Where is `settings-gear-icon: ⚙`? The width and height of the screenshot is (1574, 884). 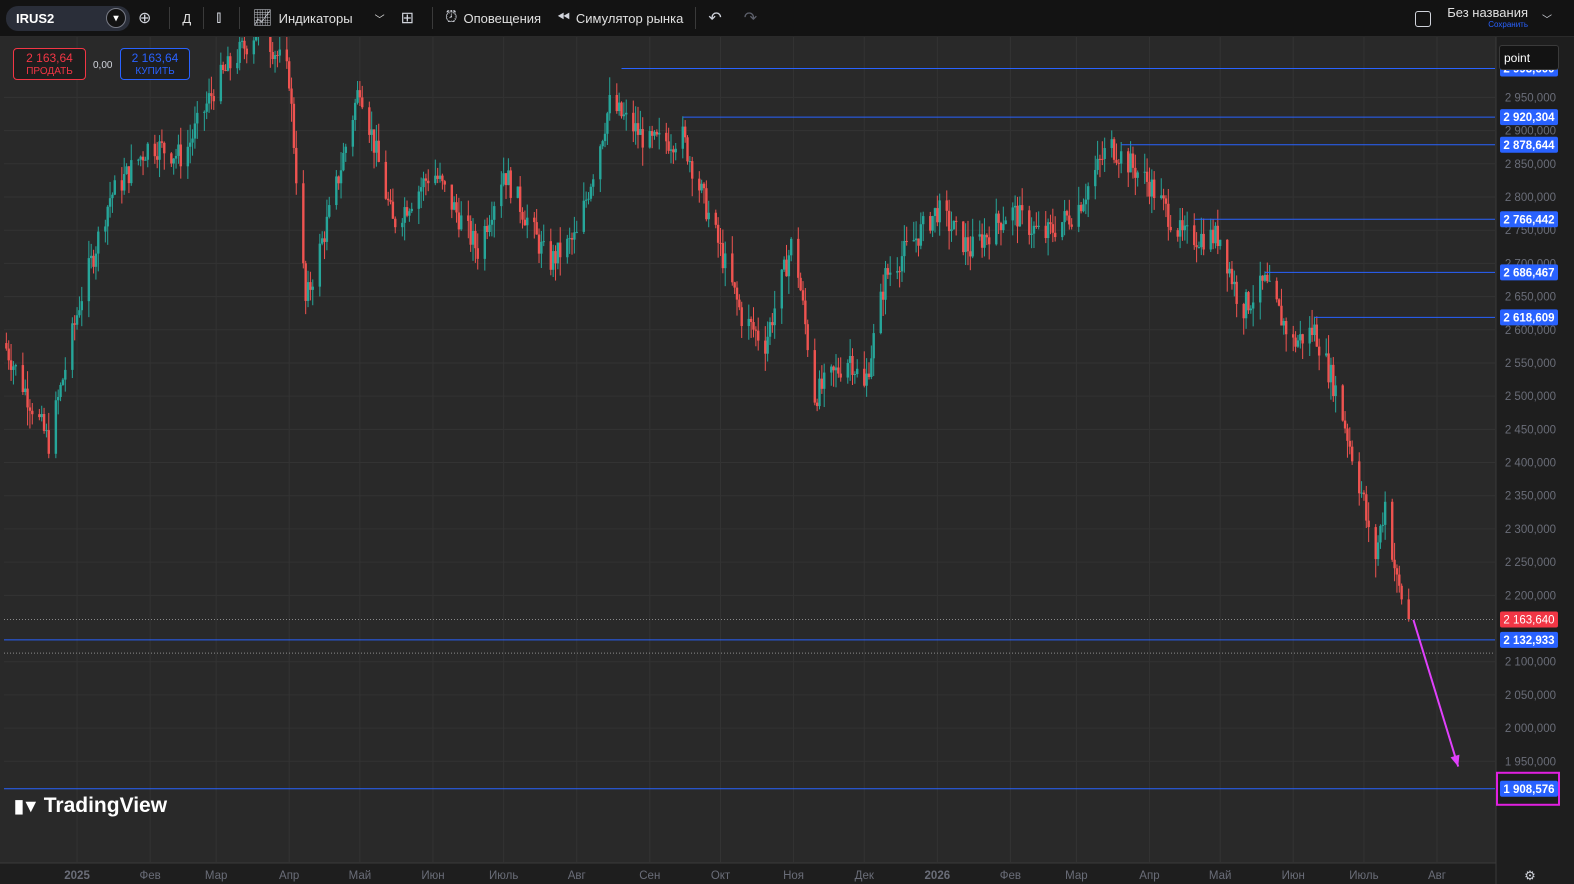 settings-gear-icon: ⚙ is located at coordinates (1530, 876).